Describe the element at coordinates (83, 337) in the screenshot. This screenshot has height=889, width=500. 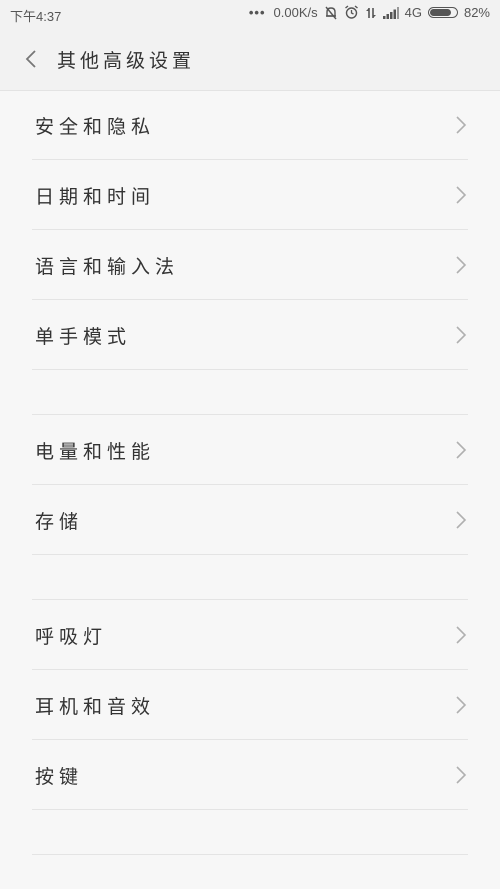
I see `settings-item-label: 单手模式` at that location.